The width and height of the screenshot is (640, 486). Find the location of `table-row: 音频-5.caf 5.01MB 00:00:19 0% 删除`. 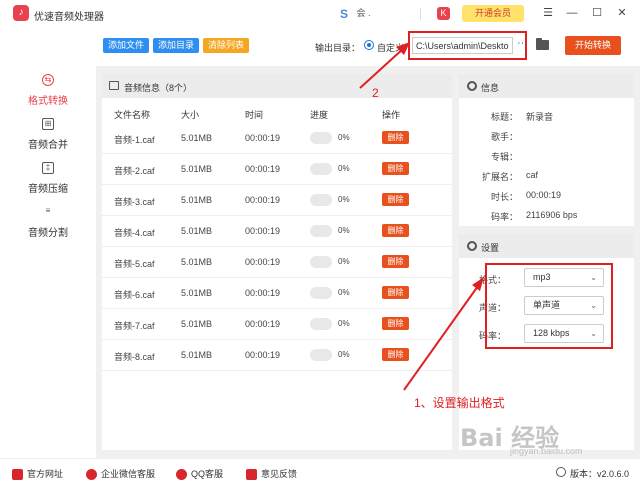

table-row: 音频-5.caf 5.01MB 00:00:19 0% 删除 is located at coordinates (277, 262).